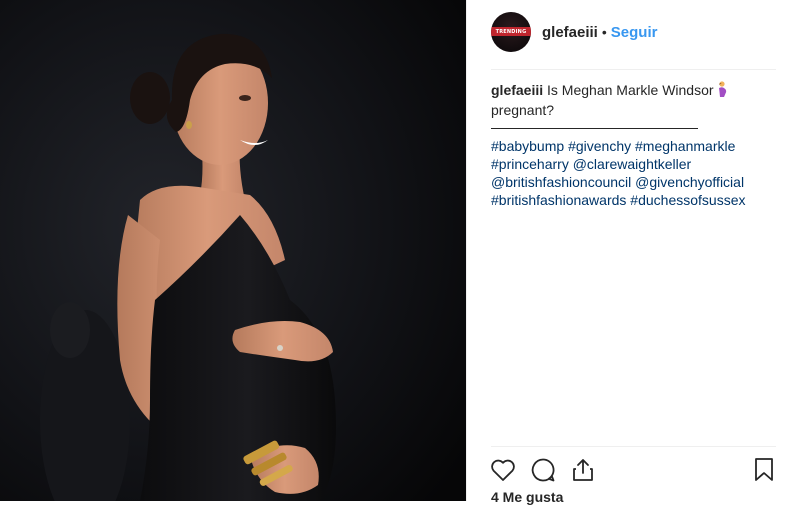 This screenshot has height=505, width=800. I want to click on mention-link: @givenchyofficial, so click(689, 182).